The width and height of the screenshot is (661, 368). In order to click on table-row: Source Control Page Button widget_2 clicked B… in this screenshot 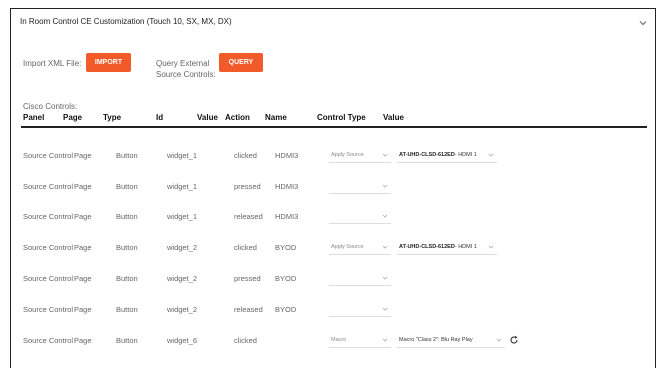, I will do `click(333, 248)`.